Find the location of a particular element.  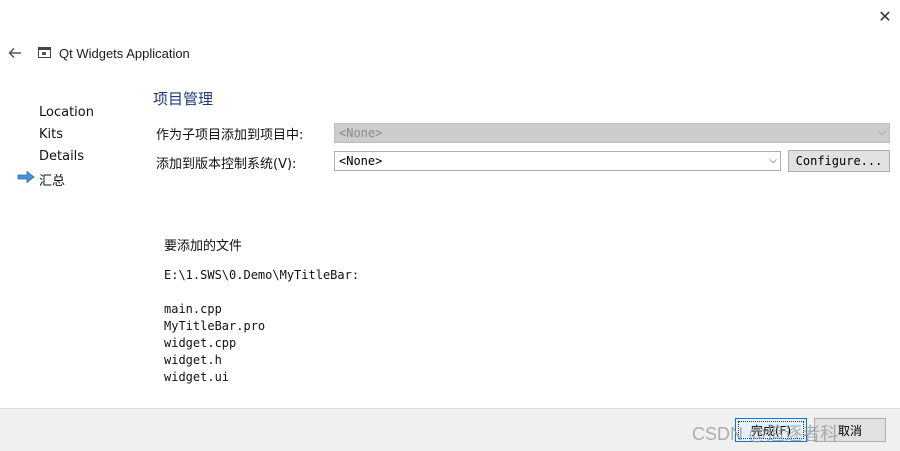

page-title: 项目管理 is located at coordinates (183, 99).